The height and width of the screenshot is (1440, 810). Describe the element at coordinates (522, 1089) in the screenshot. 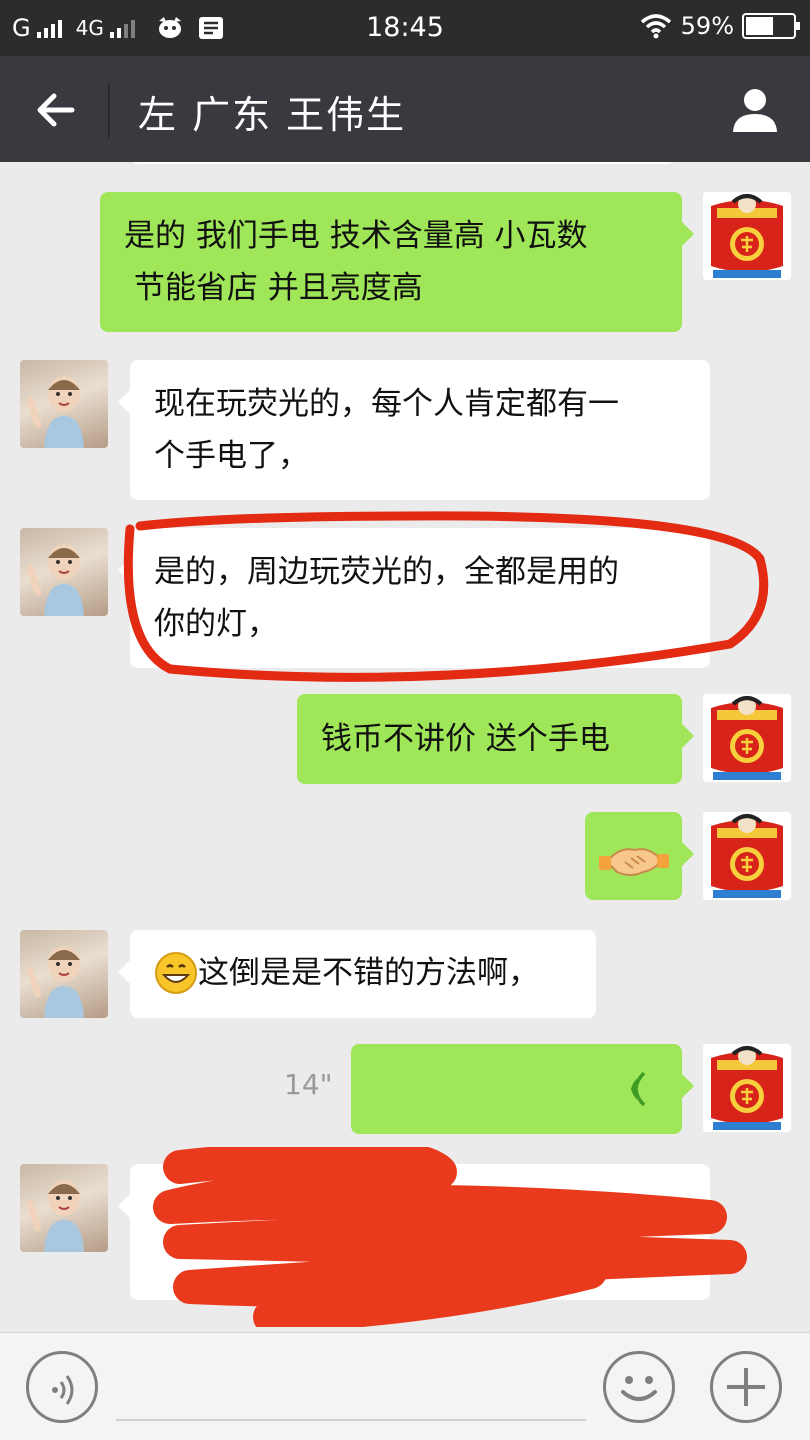

I see `voice-message-bubble` at that location.